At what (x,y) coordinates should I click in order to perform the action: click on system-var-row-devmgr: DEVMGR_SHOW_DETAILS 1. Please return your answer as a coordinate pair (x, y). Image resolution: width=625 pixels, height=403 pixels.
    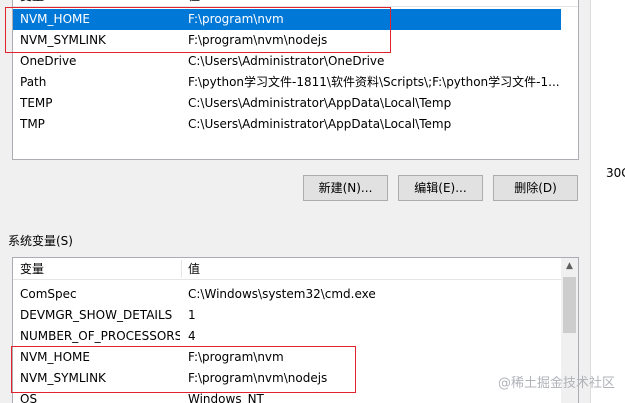
    Looking at the image, I should click on (287, 315).